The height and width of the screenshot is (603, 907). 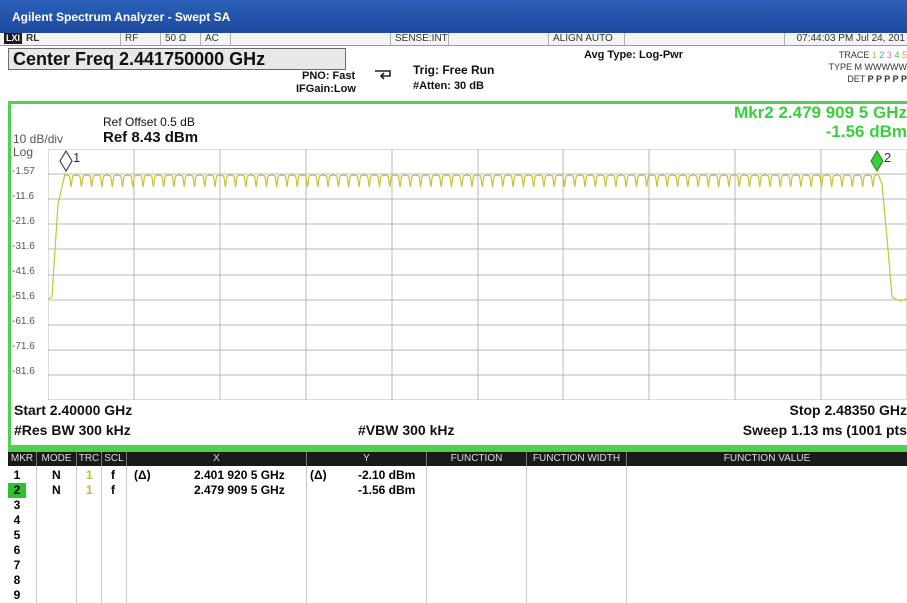 I want to click on table-row: 5, so click(x=457, y=535).